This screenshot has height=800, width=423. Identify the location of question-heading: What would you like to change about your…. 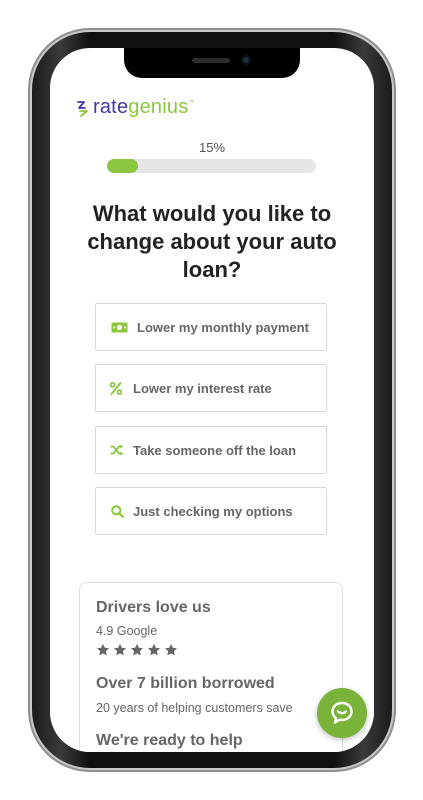
(212, 241).